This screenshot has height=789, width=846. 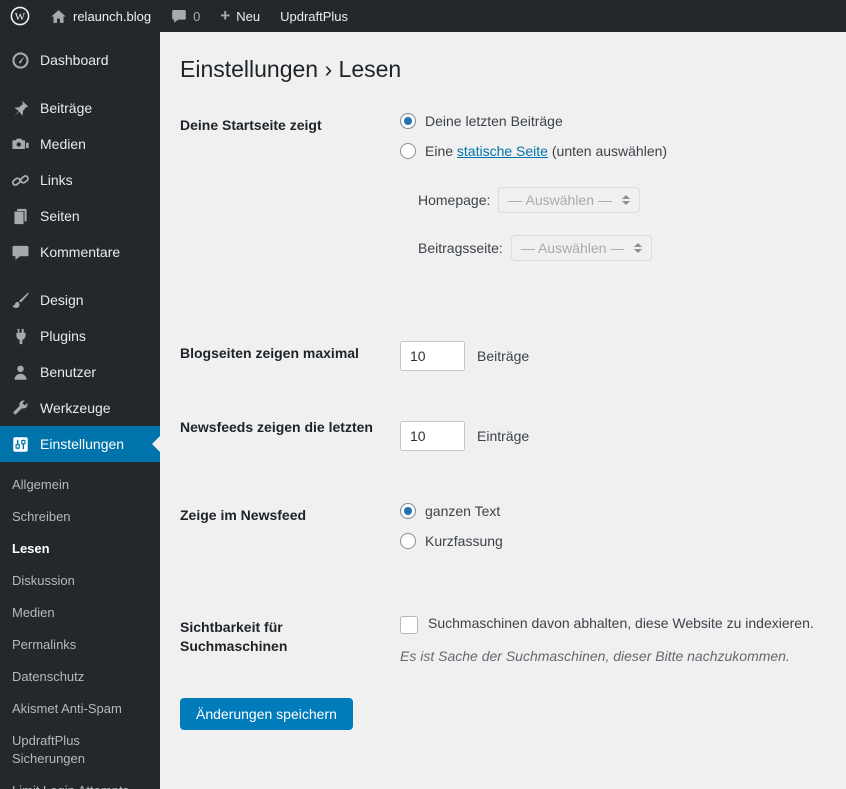 I want to click on sidebar-item-kommentare: Kommentare, so click(x=80, y=252).